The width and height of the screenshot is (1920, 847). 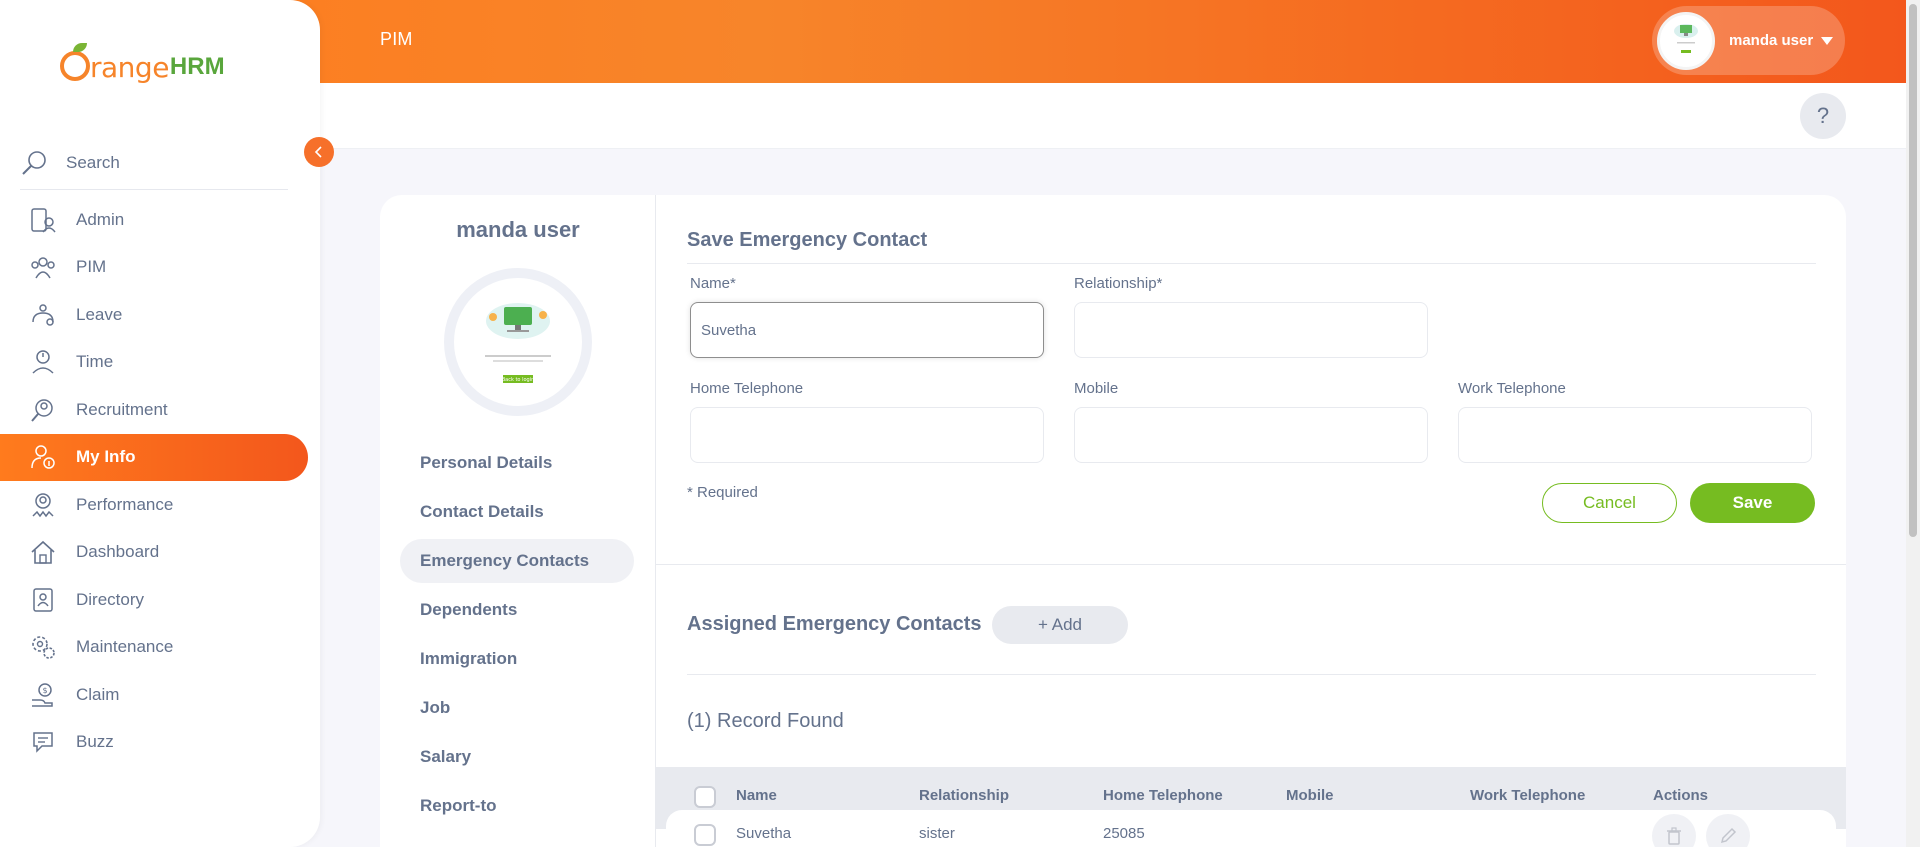 I want to click on tab-contact-details: Contact Details, so click(x=517, y=512).